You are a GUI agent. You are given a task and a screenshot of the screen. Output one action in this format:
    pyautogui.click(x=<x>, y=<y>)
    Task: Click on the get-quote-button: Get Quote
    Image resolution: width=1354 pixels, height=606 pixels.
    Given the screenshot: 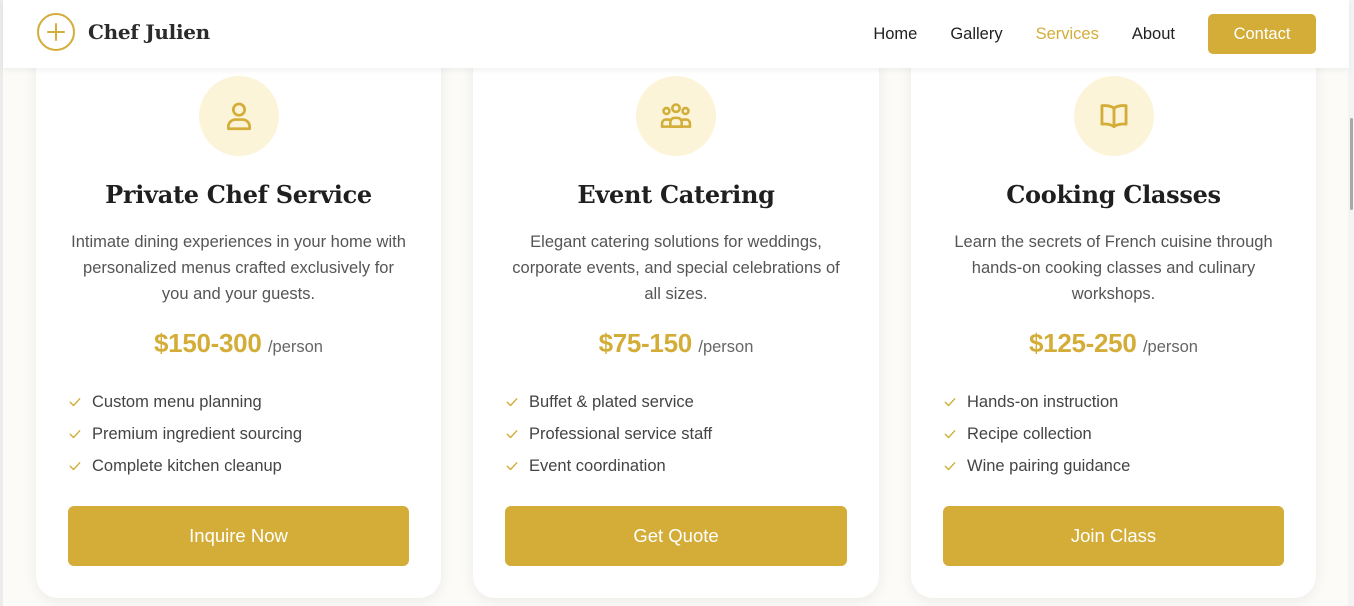 What is the action you would take?
    pyautogui.click(x=676, y=536)
    